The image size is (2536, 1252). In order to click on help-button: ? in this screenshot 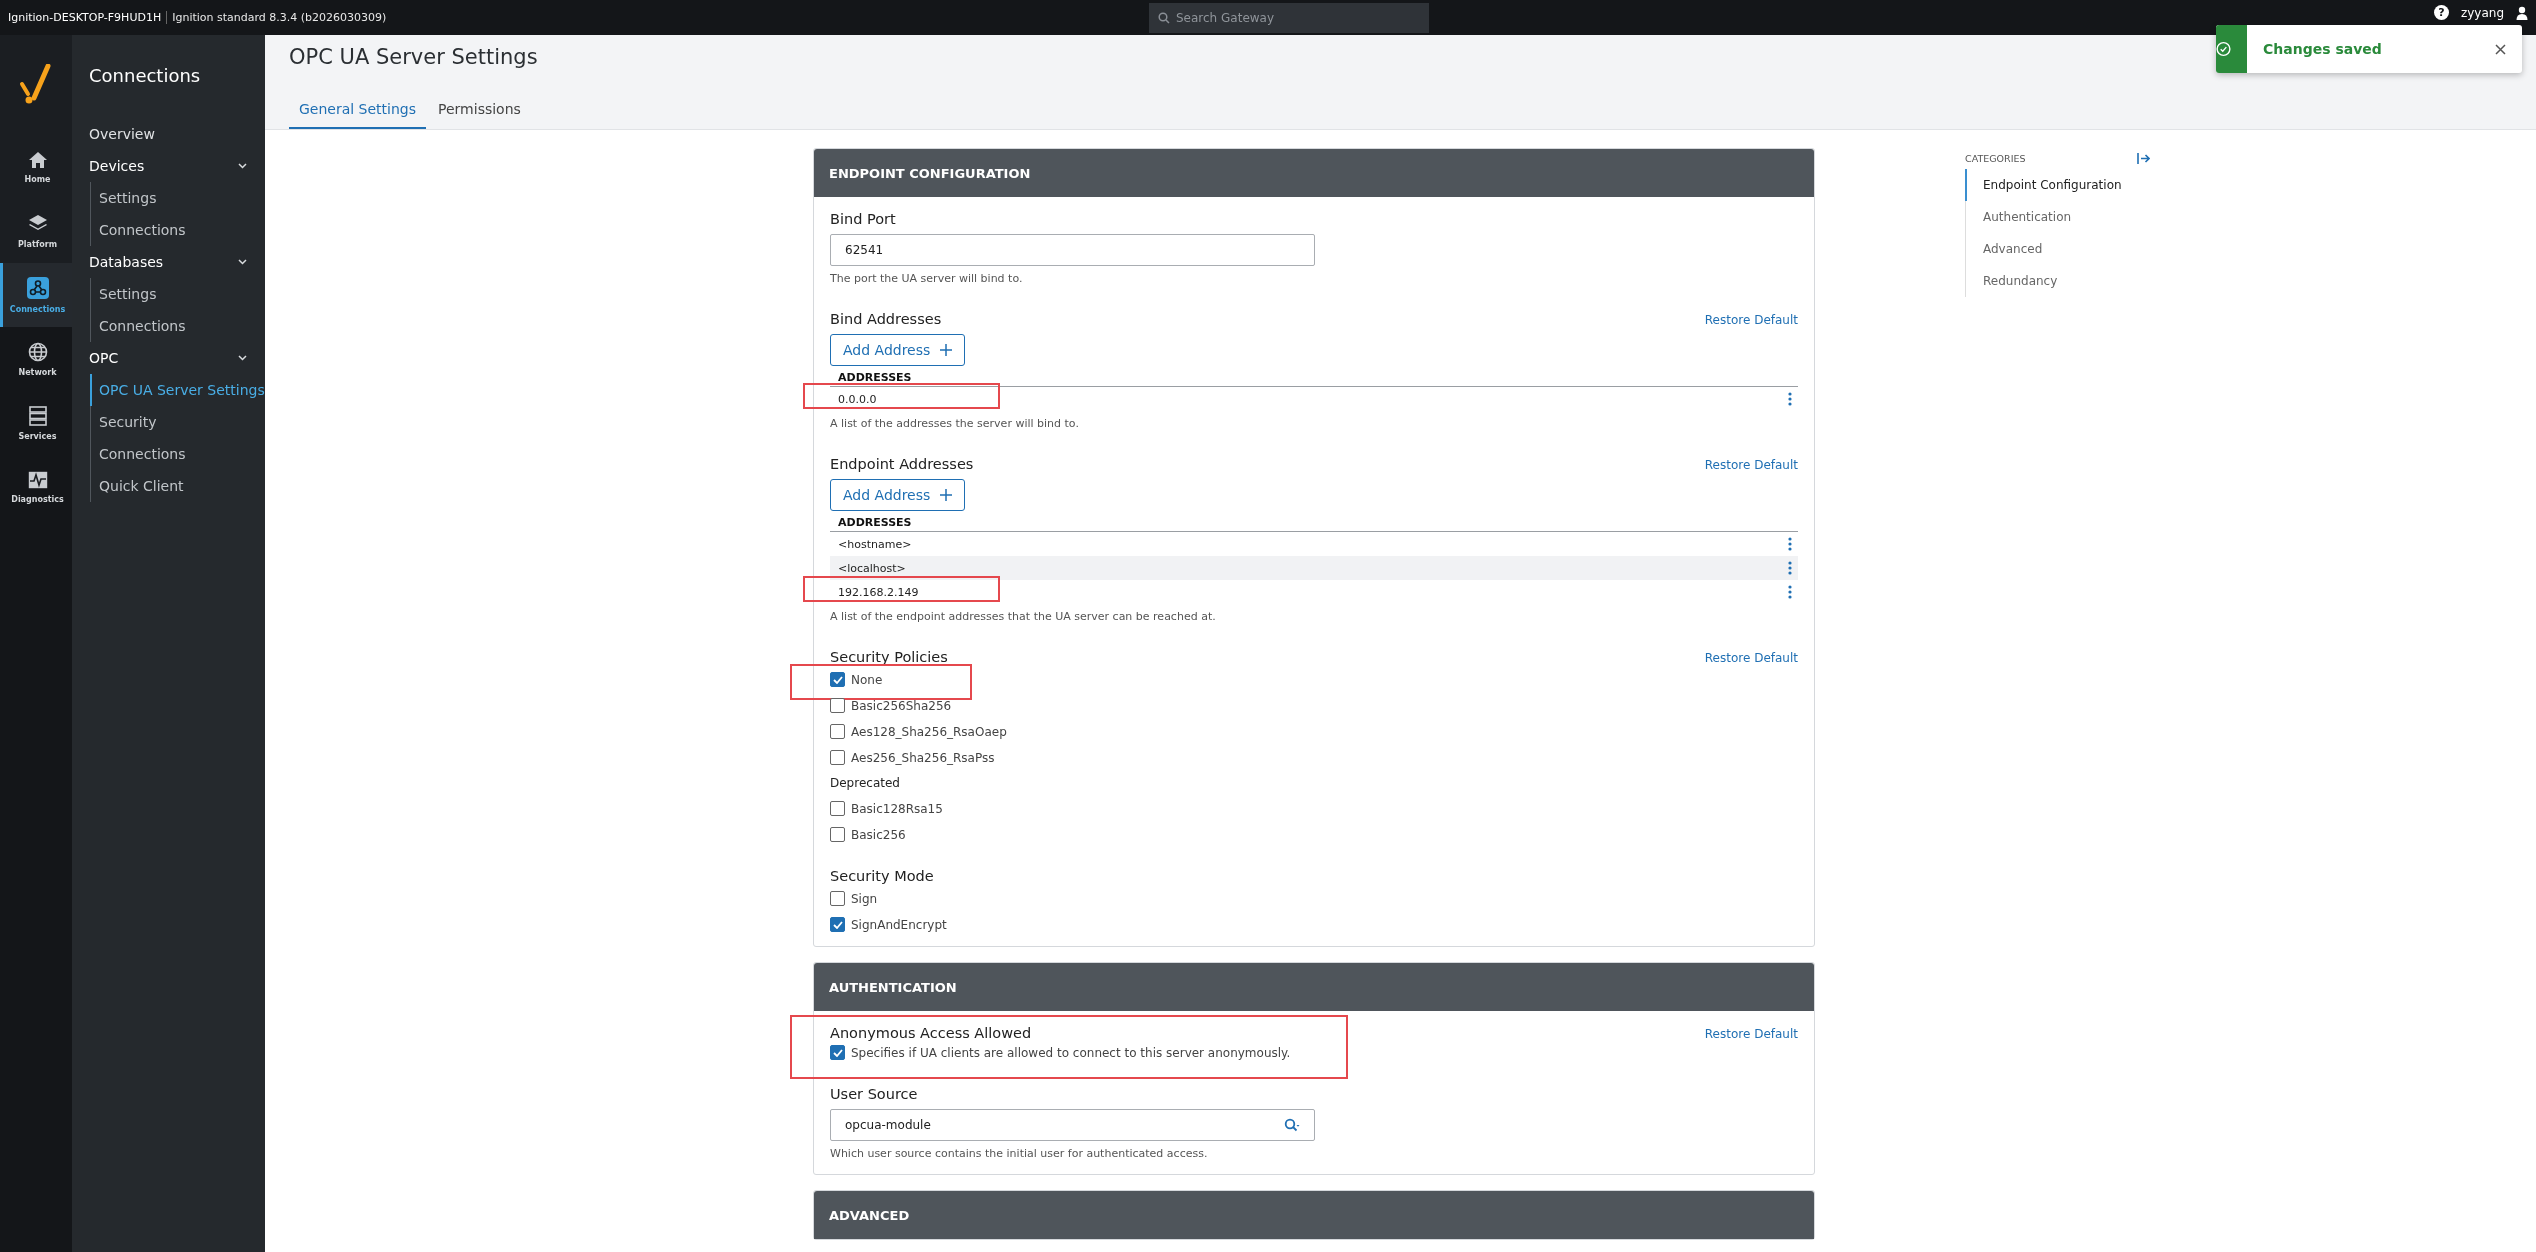, I will do `click(2441, 12)`.